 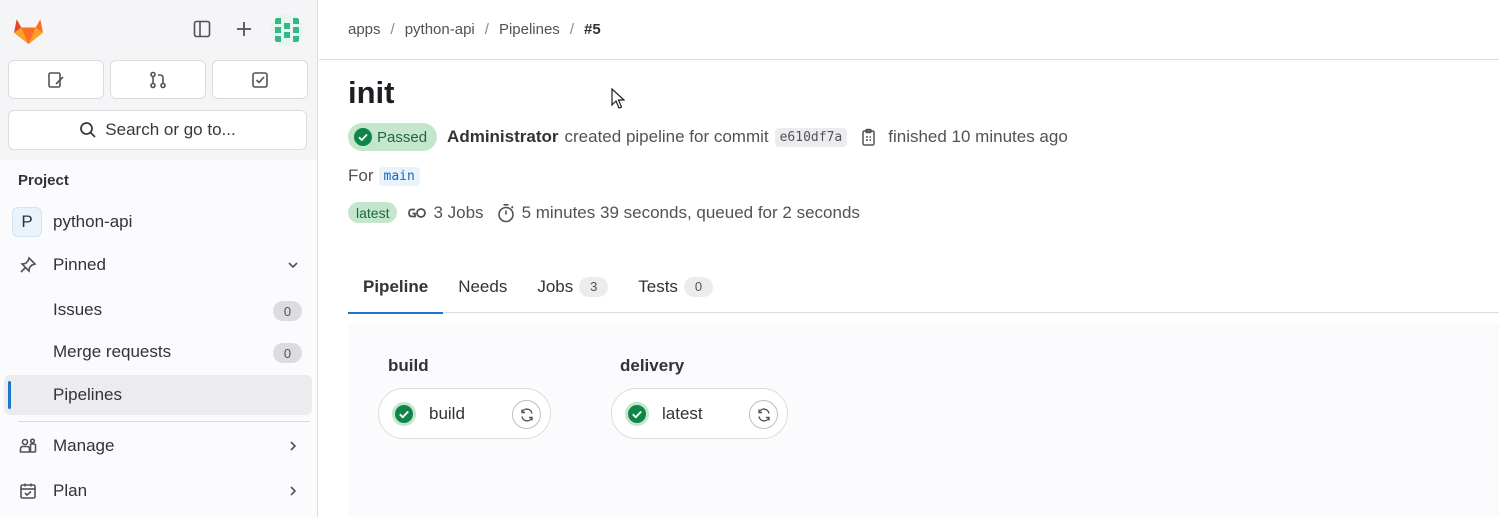 What do you see at coordinates (909, 30) in the screenshot?
I see `breadcrumb: apps / python-api / Pipelines / #5` at bounding box center [909, 30].